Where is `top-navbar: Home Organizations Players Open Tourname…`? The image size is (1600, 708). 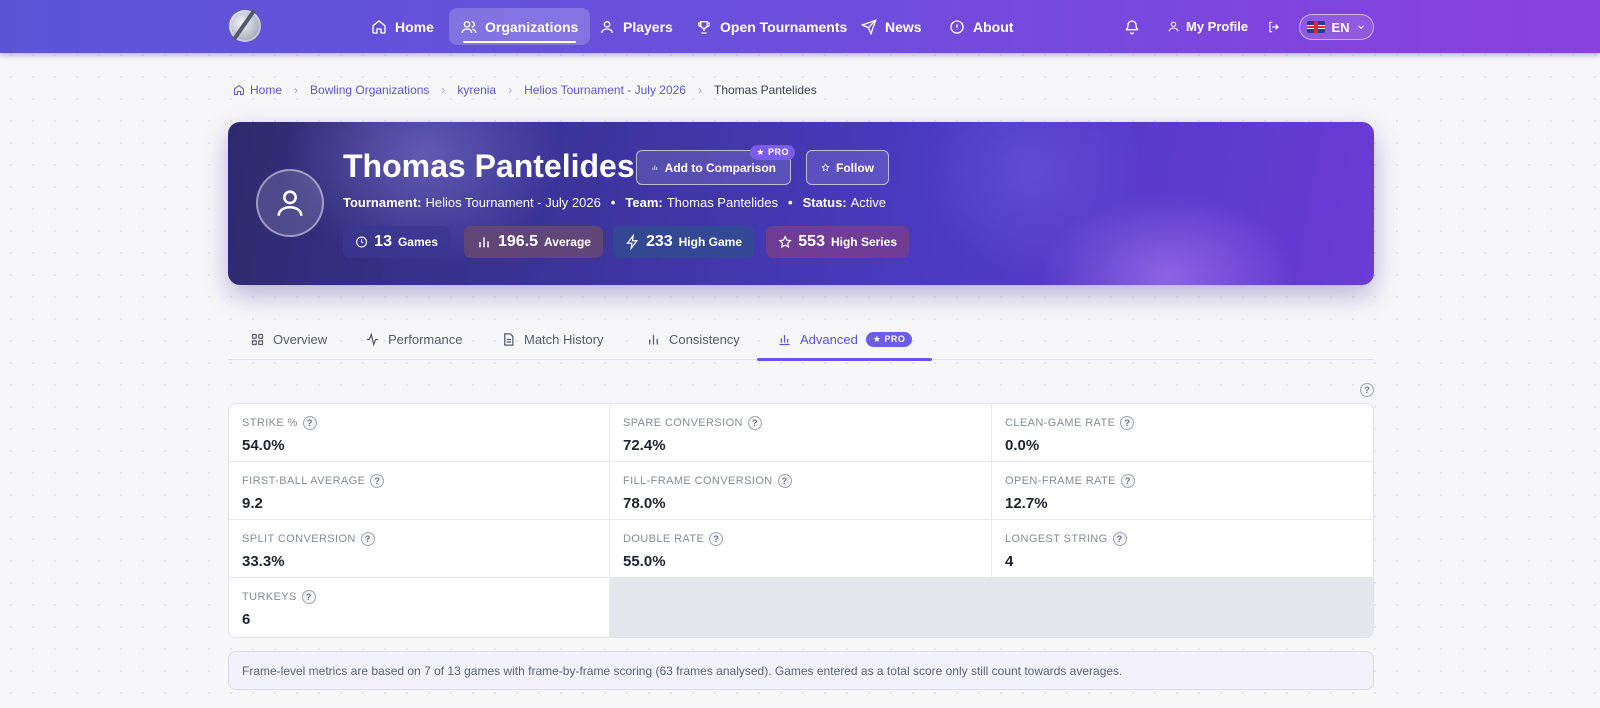 top-navbar: Home Organizations Players Open Tourname… is located at coordinates (800, 26).